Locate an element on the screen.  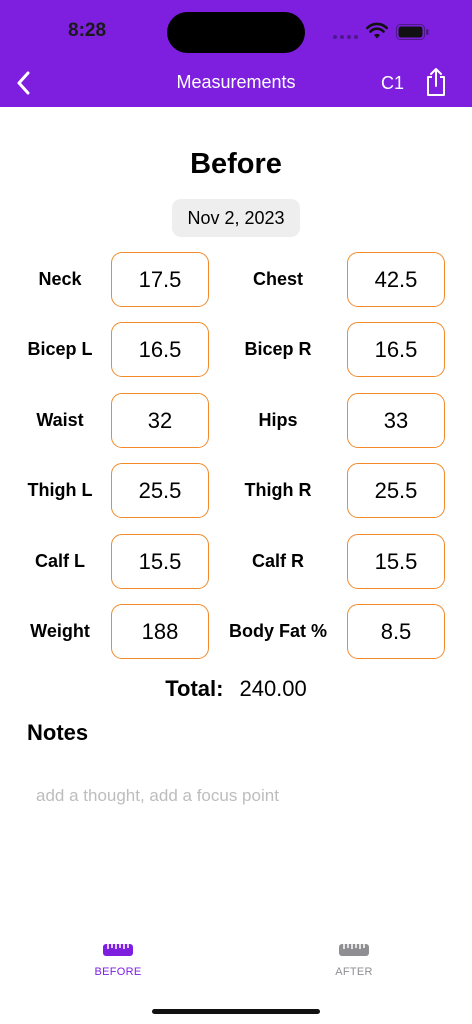
measurement-label: Chest is located at coordinates (277, 279).